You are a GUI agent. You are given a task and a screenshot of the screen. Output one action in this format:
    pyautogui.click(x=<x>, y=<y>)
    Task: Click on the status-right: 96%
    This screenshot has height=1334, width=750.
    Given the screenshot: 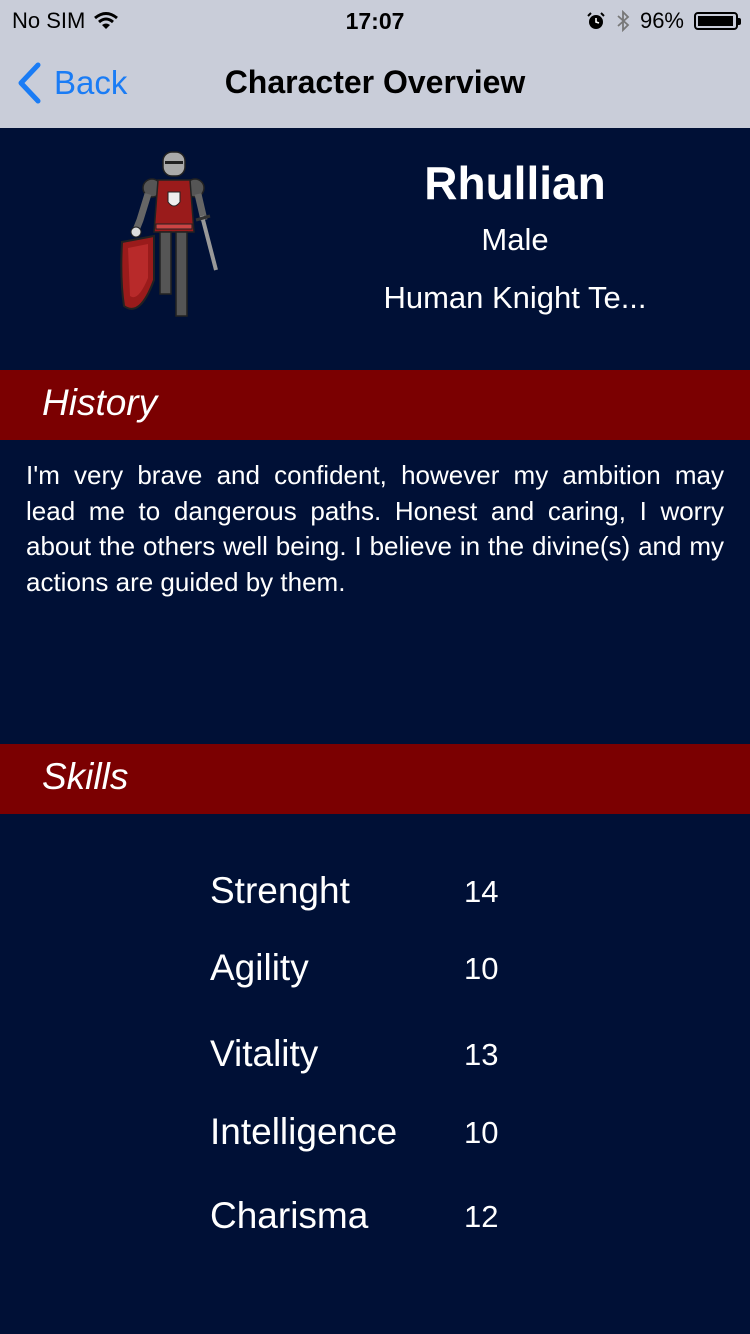 What is the action you would take?
    pyautogui.click(x=663, y=21)
    